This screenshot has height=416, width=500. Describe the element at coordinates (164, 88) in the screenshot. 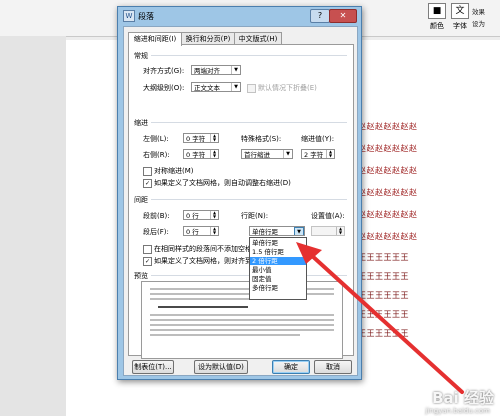

I see `outline-level-label: 大纲级别(O):` at that location.